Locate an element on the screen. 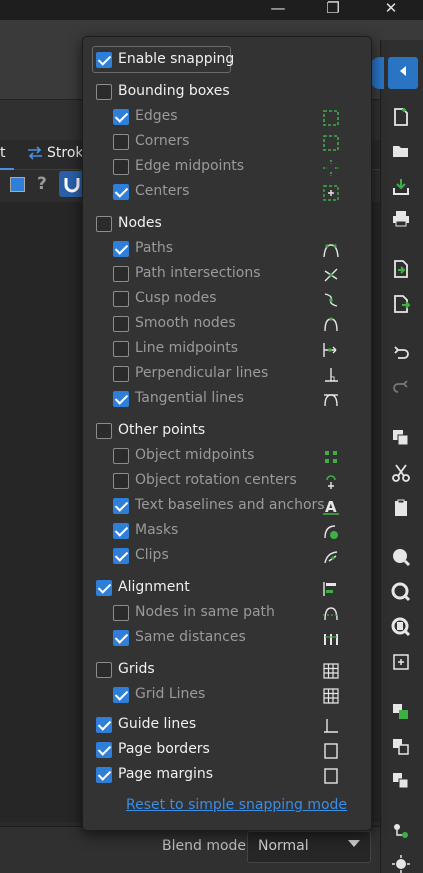 The width and height of the screenshot is (423, 873). option-smooth-nodes: Smooth nodes is located at coordinates (228, 325).